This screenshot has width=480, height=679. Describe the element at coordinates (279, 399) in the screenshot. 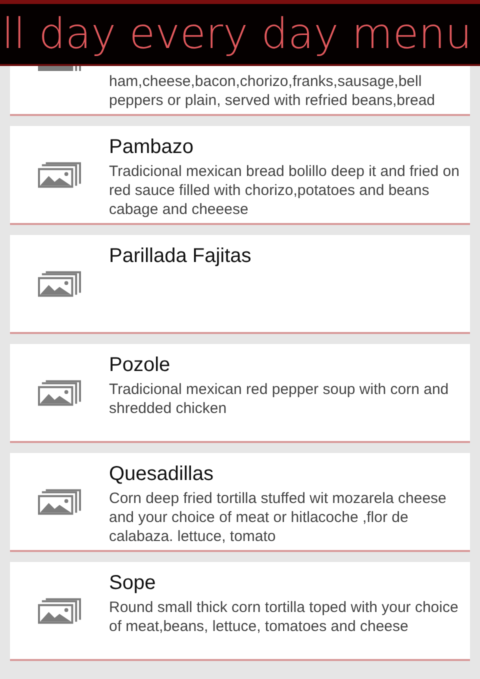

I see `item-description: Tradicional mexican red pepper soup with corn and shredded chicken` at that location.